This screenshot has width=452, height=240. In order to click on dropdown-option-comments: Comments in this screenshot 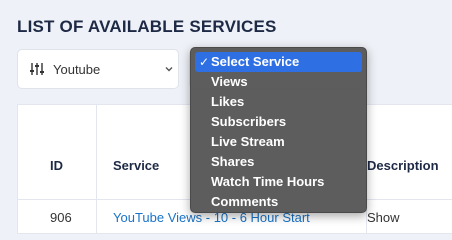, I will do `click(278, 202)`.